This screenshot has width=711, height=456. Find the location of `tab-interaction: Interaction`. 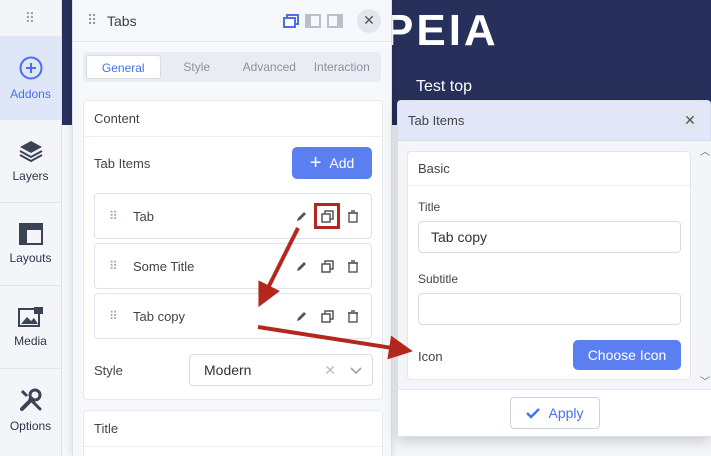

tab-interaction: Interaction is located at coordinates (342, 67).